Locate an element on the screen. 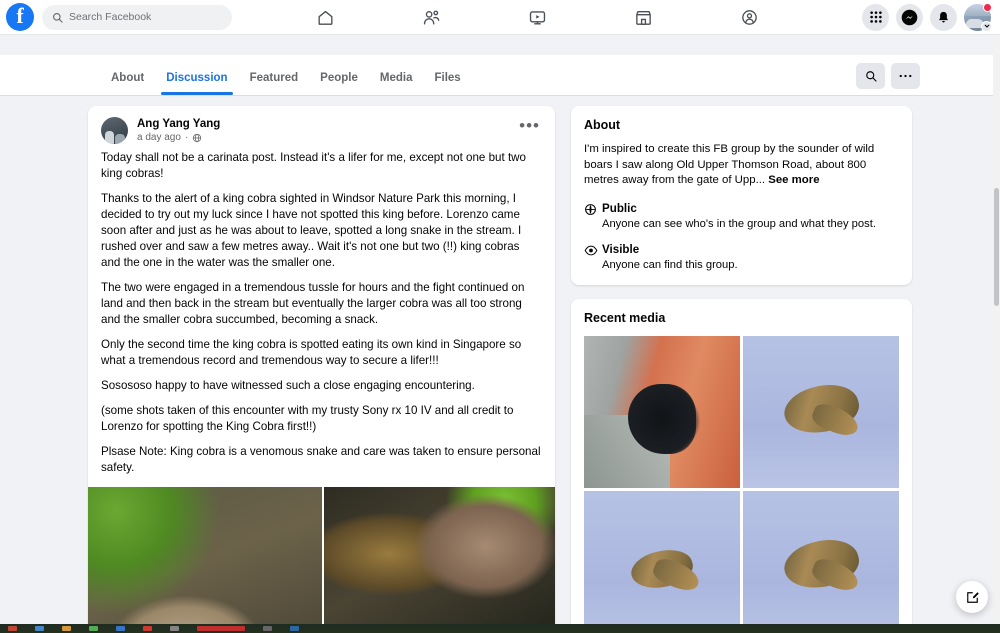 Image resolution: width=1000 pixels, height=633 pixels. group-more-button is located at coordinates (905, 76).